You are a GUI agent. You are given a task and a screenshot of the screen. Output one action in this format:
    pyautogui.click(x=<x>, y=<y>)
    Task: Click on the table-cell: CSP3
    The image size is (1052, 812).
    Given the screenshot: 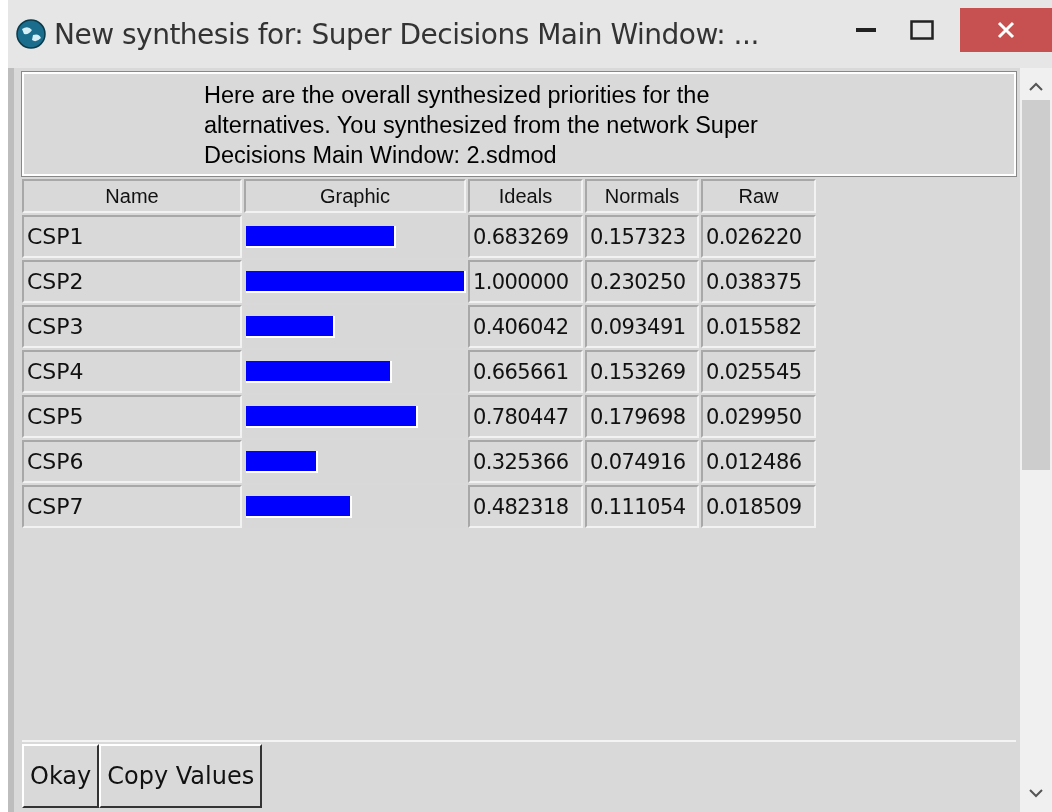 What is the action you would take?
    pyautogui.click(x=132, y=326)
    